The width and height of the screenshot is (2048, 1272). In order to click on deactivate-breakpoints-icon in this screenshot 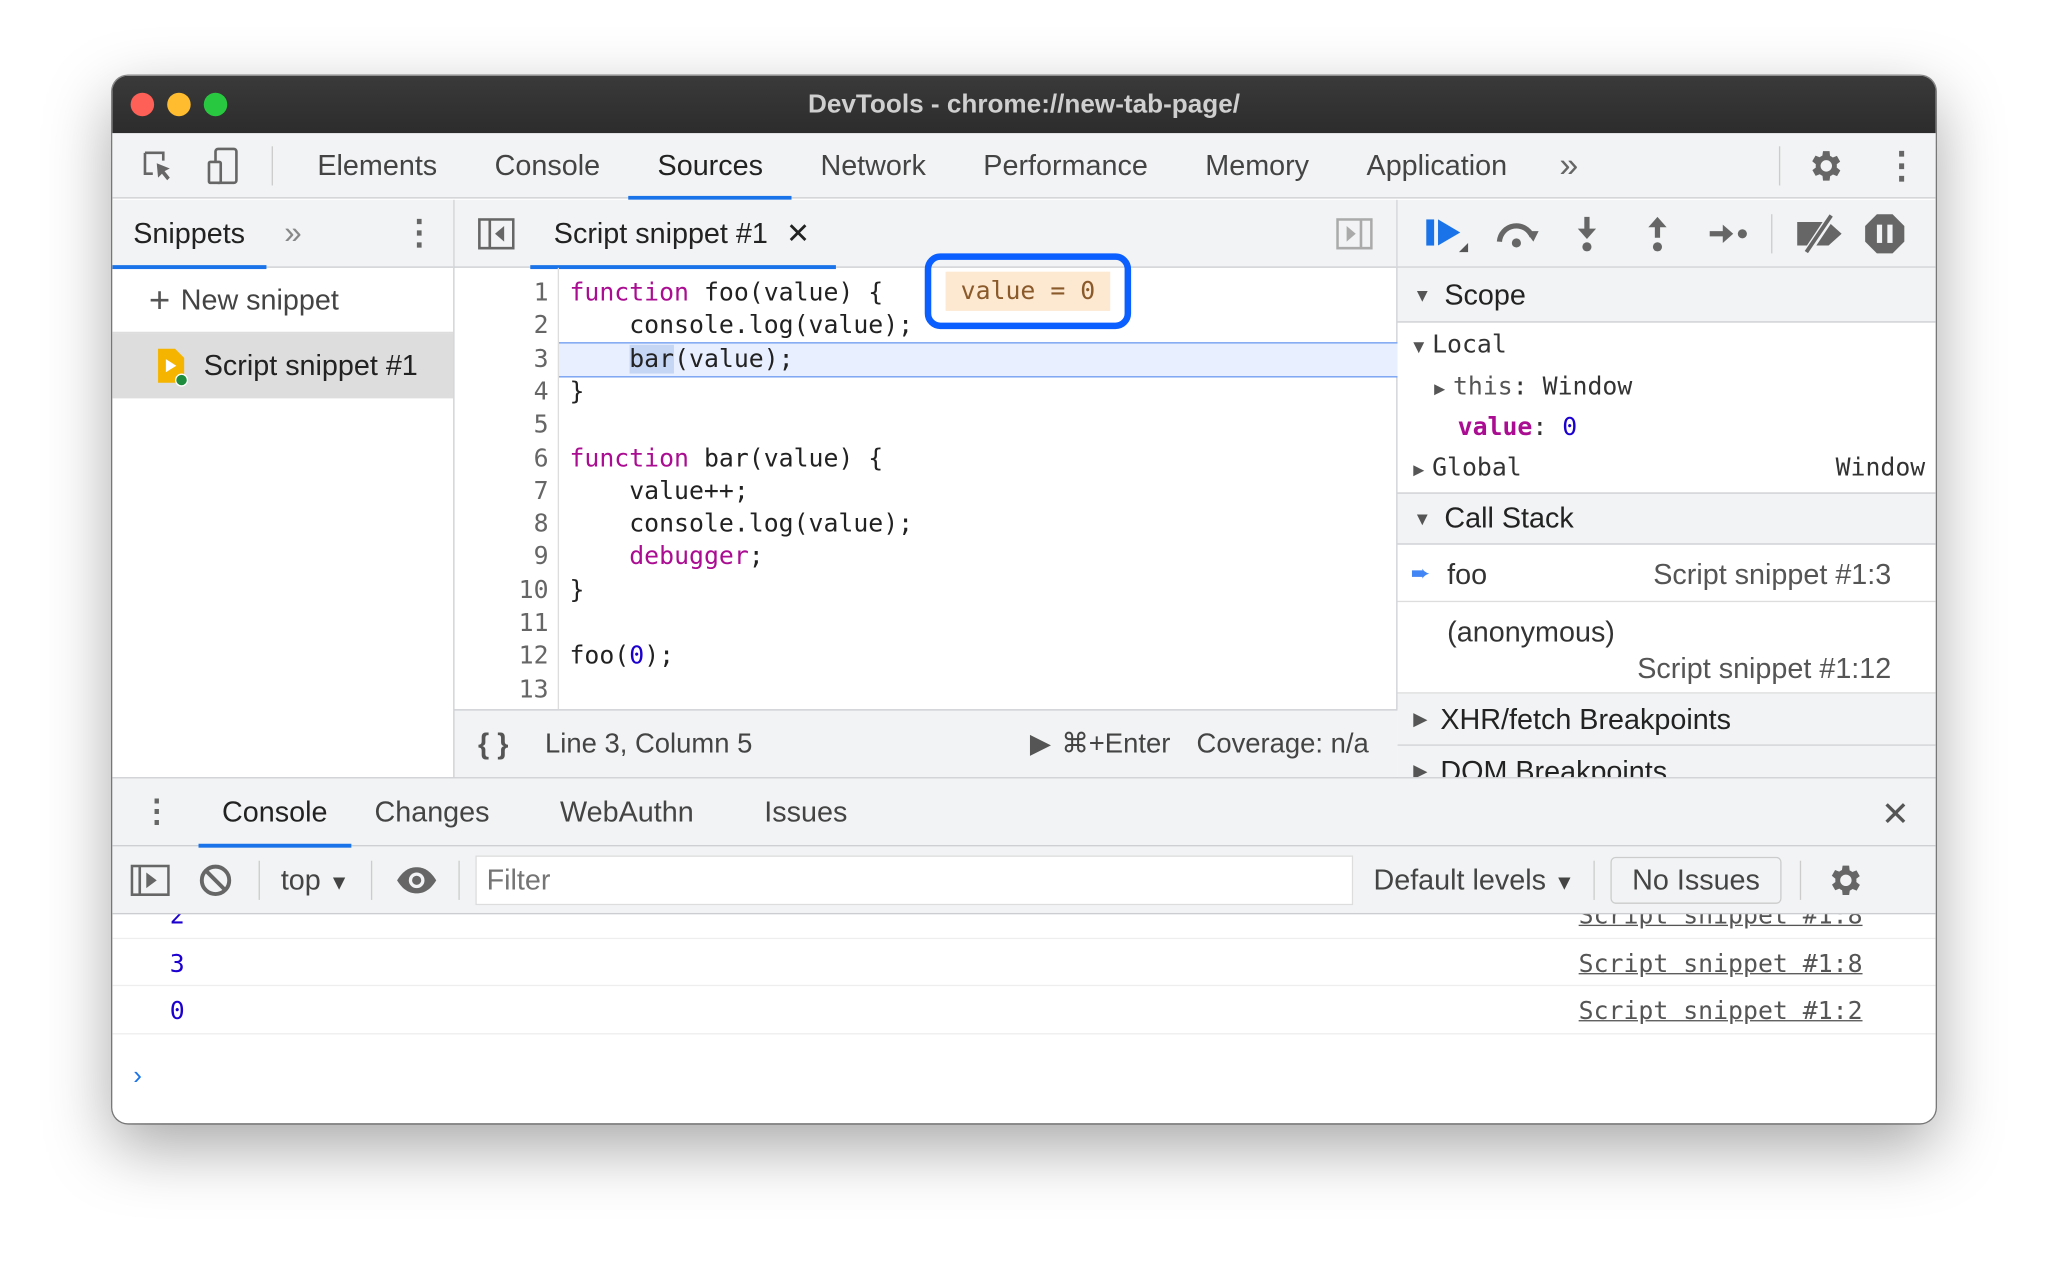, I will do `click(1819, 233)`.